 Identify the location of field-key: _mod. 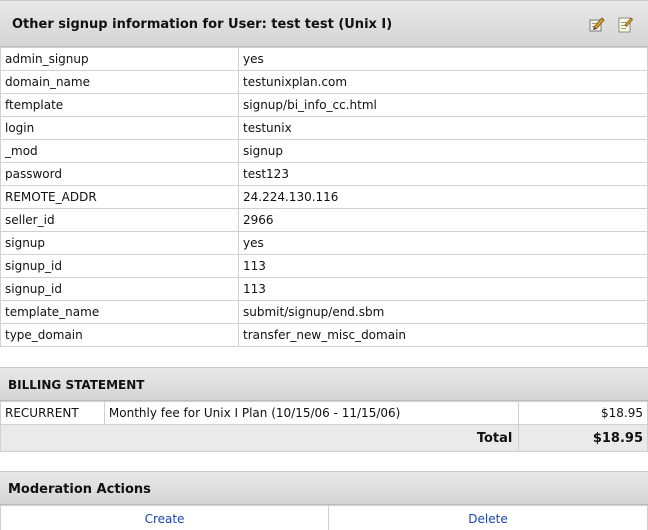
(119, 151).